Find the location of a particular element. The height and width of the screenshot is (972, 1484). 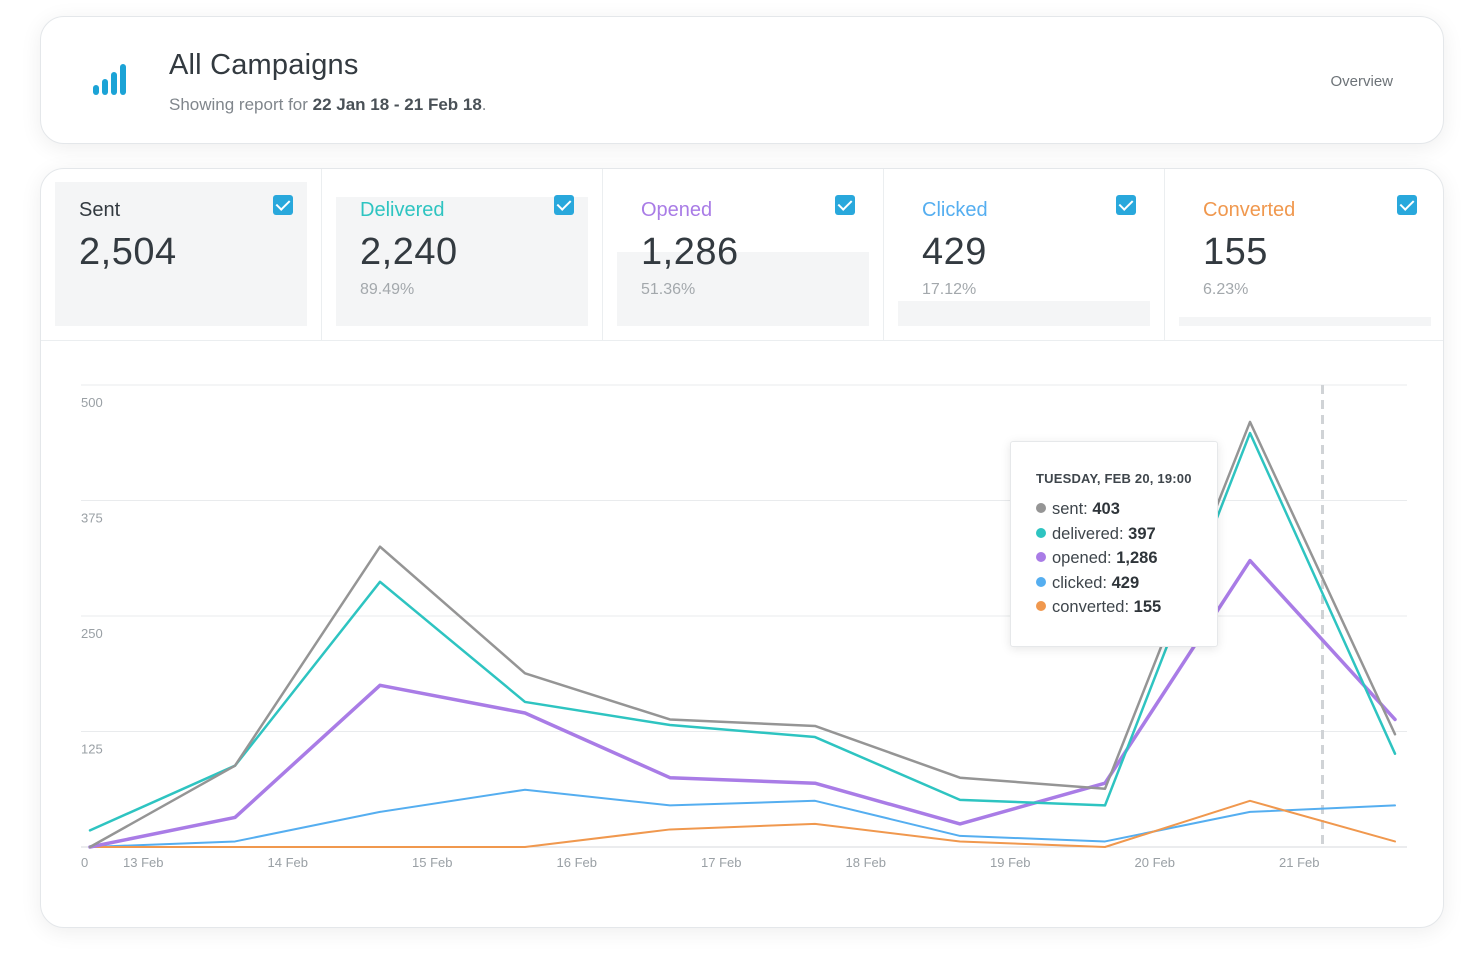

stat-converted: Converted 155 6.23% is located at coordinates (1304, 254).